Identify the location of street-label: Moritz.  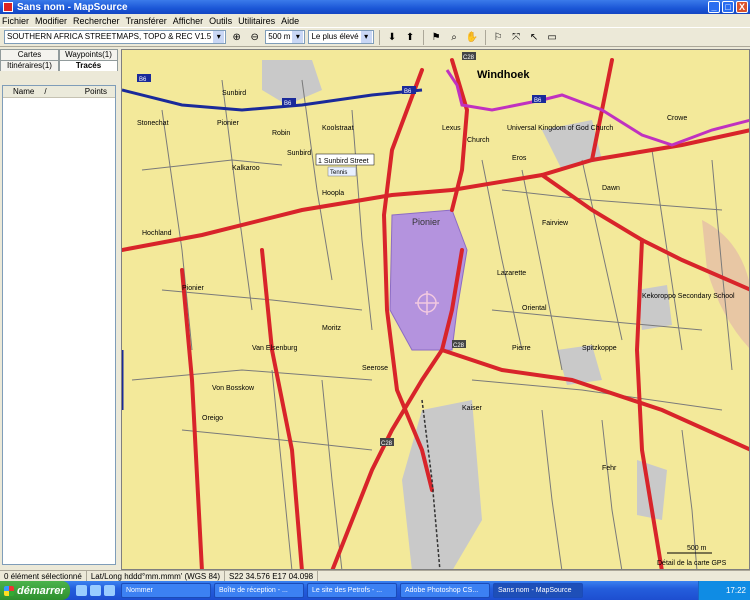
(332, 328).